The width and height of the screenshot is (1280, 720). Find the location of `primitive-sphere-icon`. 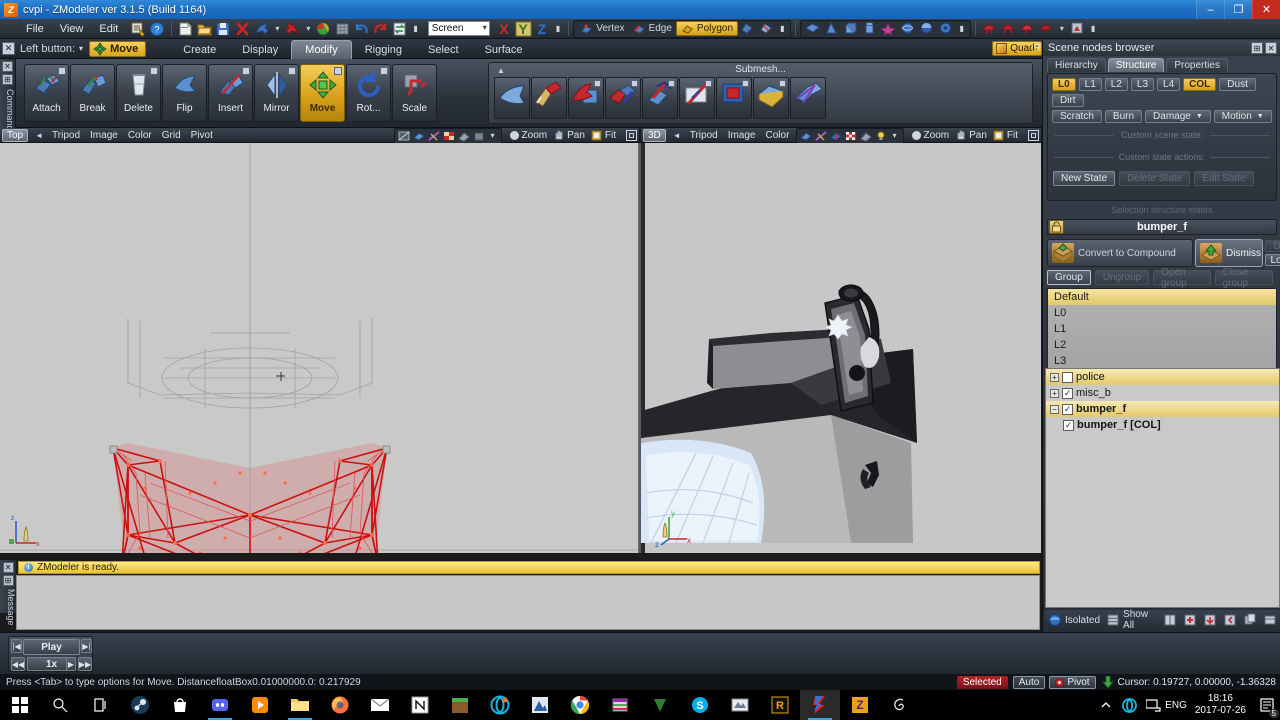

primitive-sphere-icon is located at coordinates (907, 29).